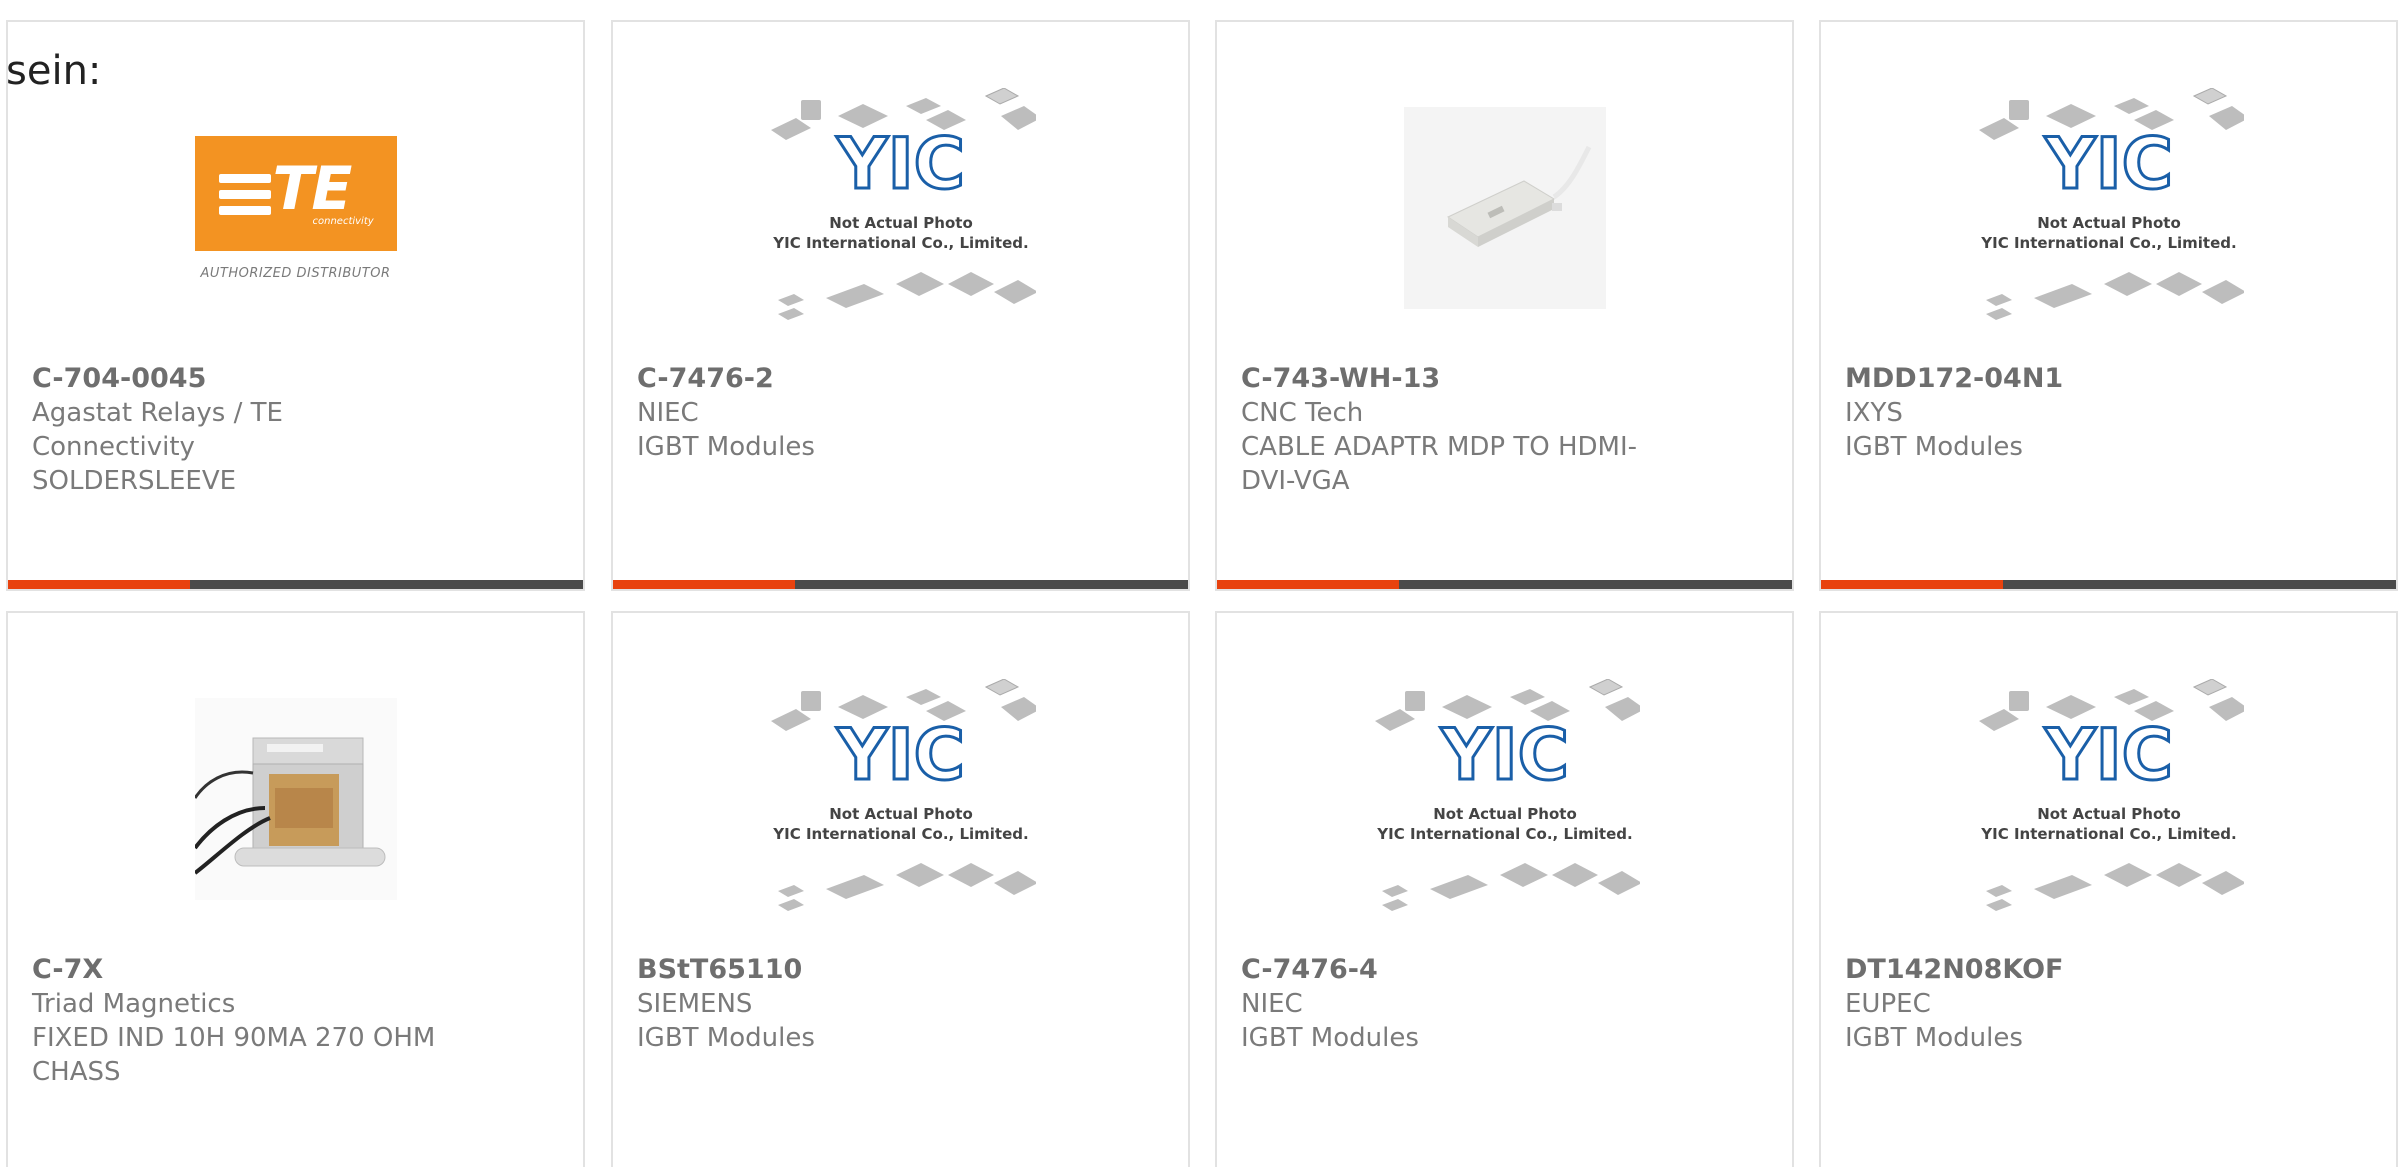 The width and height of the screenshot is (2400, 1167). I want to click on cable-adapter-photo, so click(1504, 208).